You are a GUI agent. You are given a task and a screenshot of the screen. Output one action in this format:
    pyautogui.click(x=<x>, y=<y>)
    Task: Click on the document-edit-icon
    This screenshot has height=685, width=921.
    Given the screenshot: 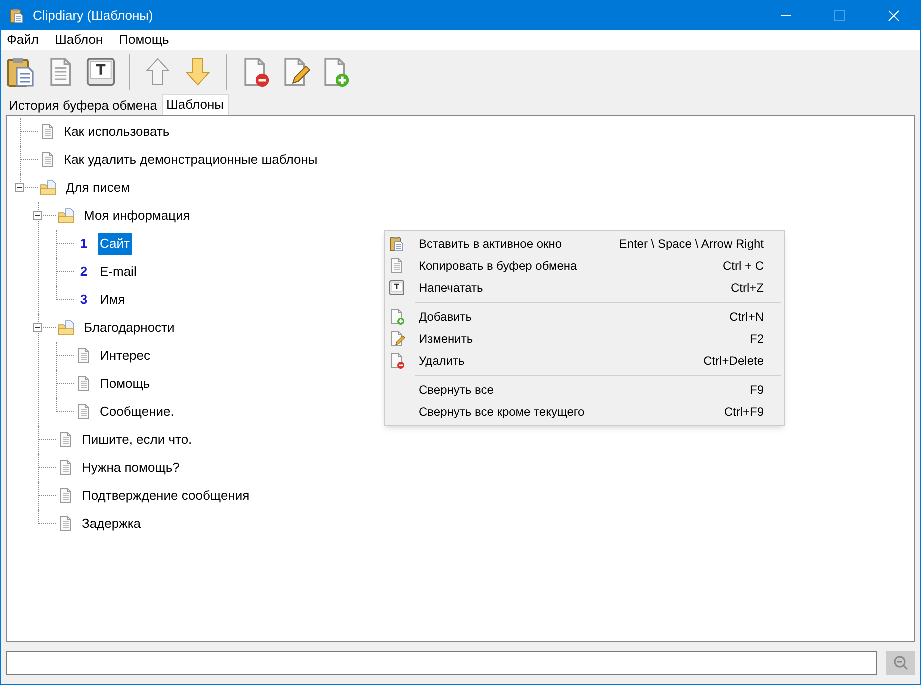 What is the action you would take?
    pyautogui.click(x=397, y=339)
    